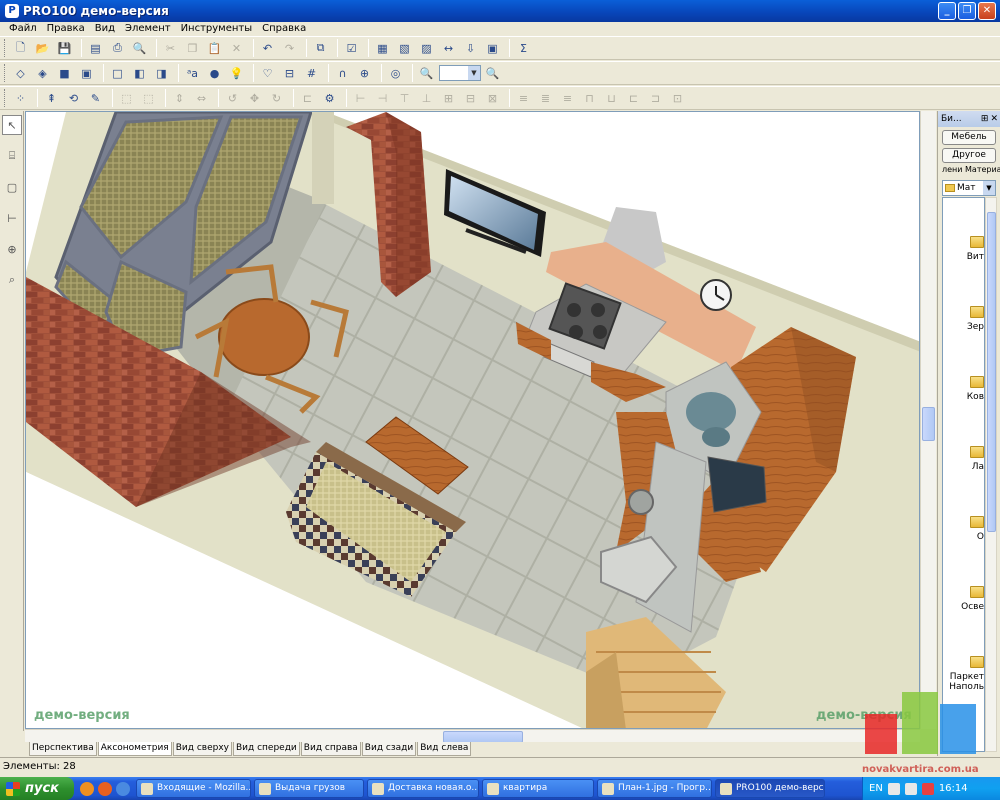 This screenshot has height=800, width=1000. What do you see at coordinates (655, 98) in the screenshot?
I see `dist-7-icon: ⊐` at bounding box center [655, 98].